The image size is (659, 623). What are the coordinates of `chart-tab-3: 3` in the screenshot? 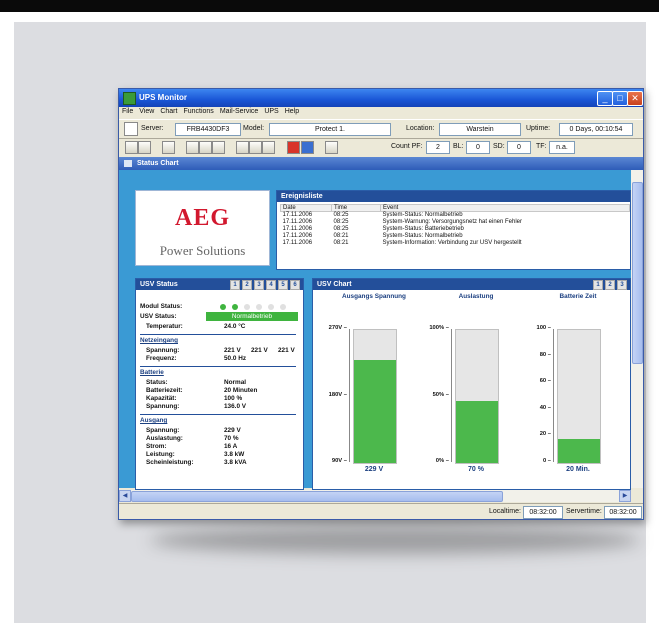 It's located at (622, 285).